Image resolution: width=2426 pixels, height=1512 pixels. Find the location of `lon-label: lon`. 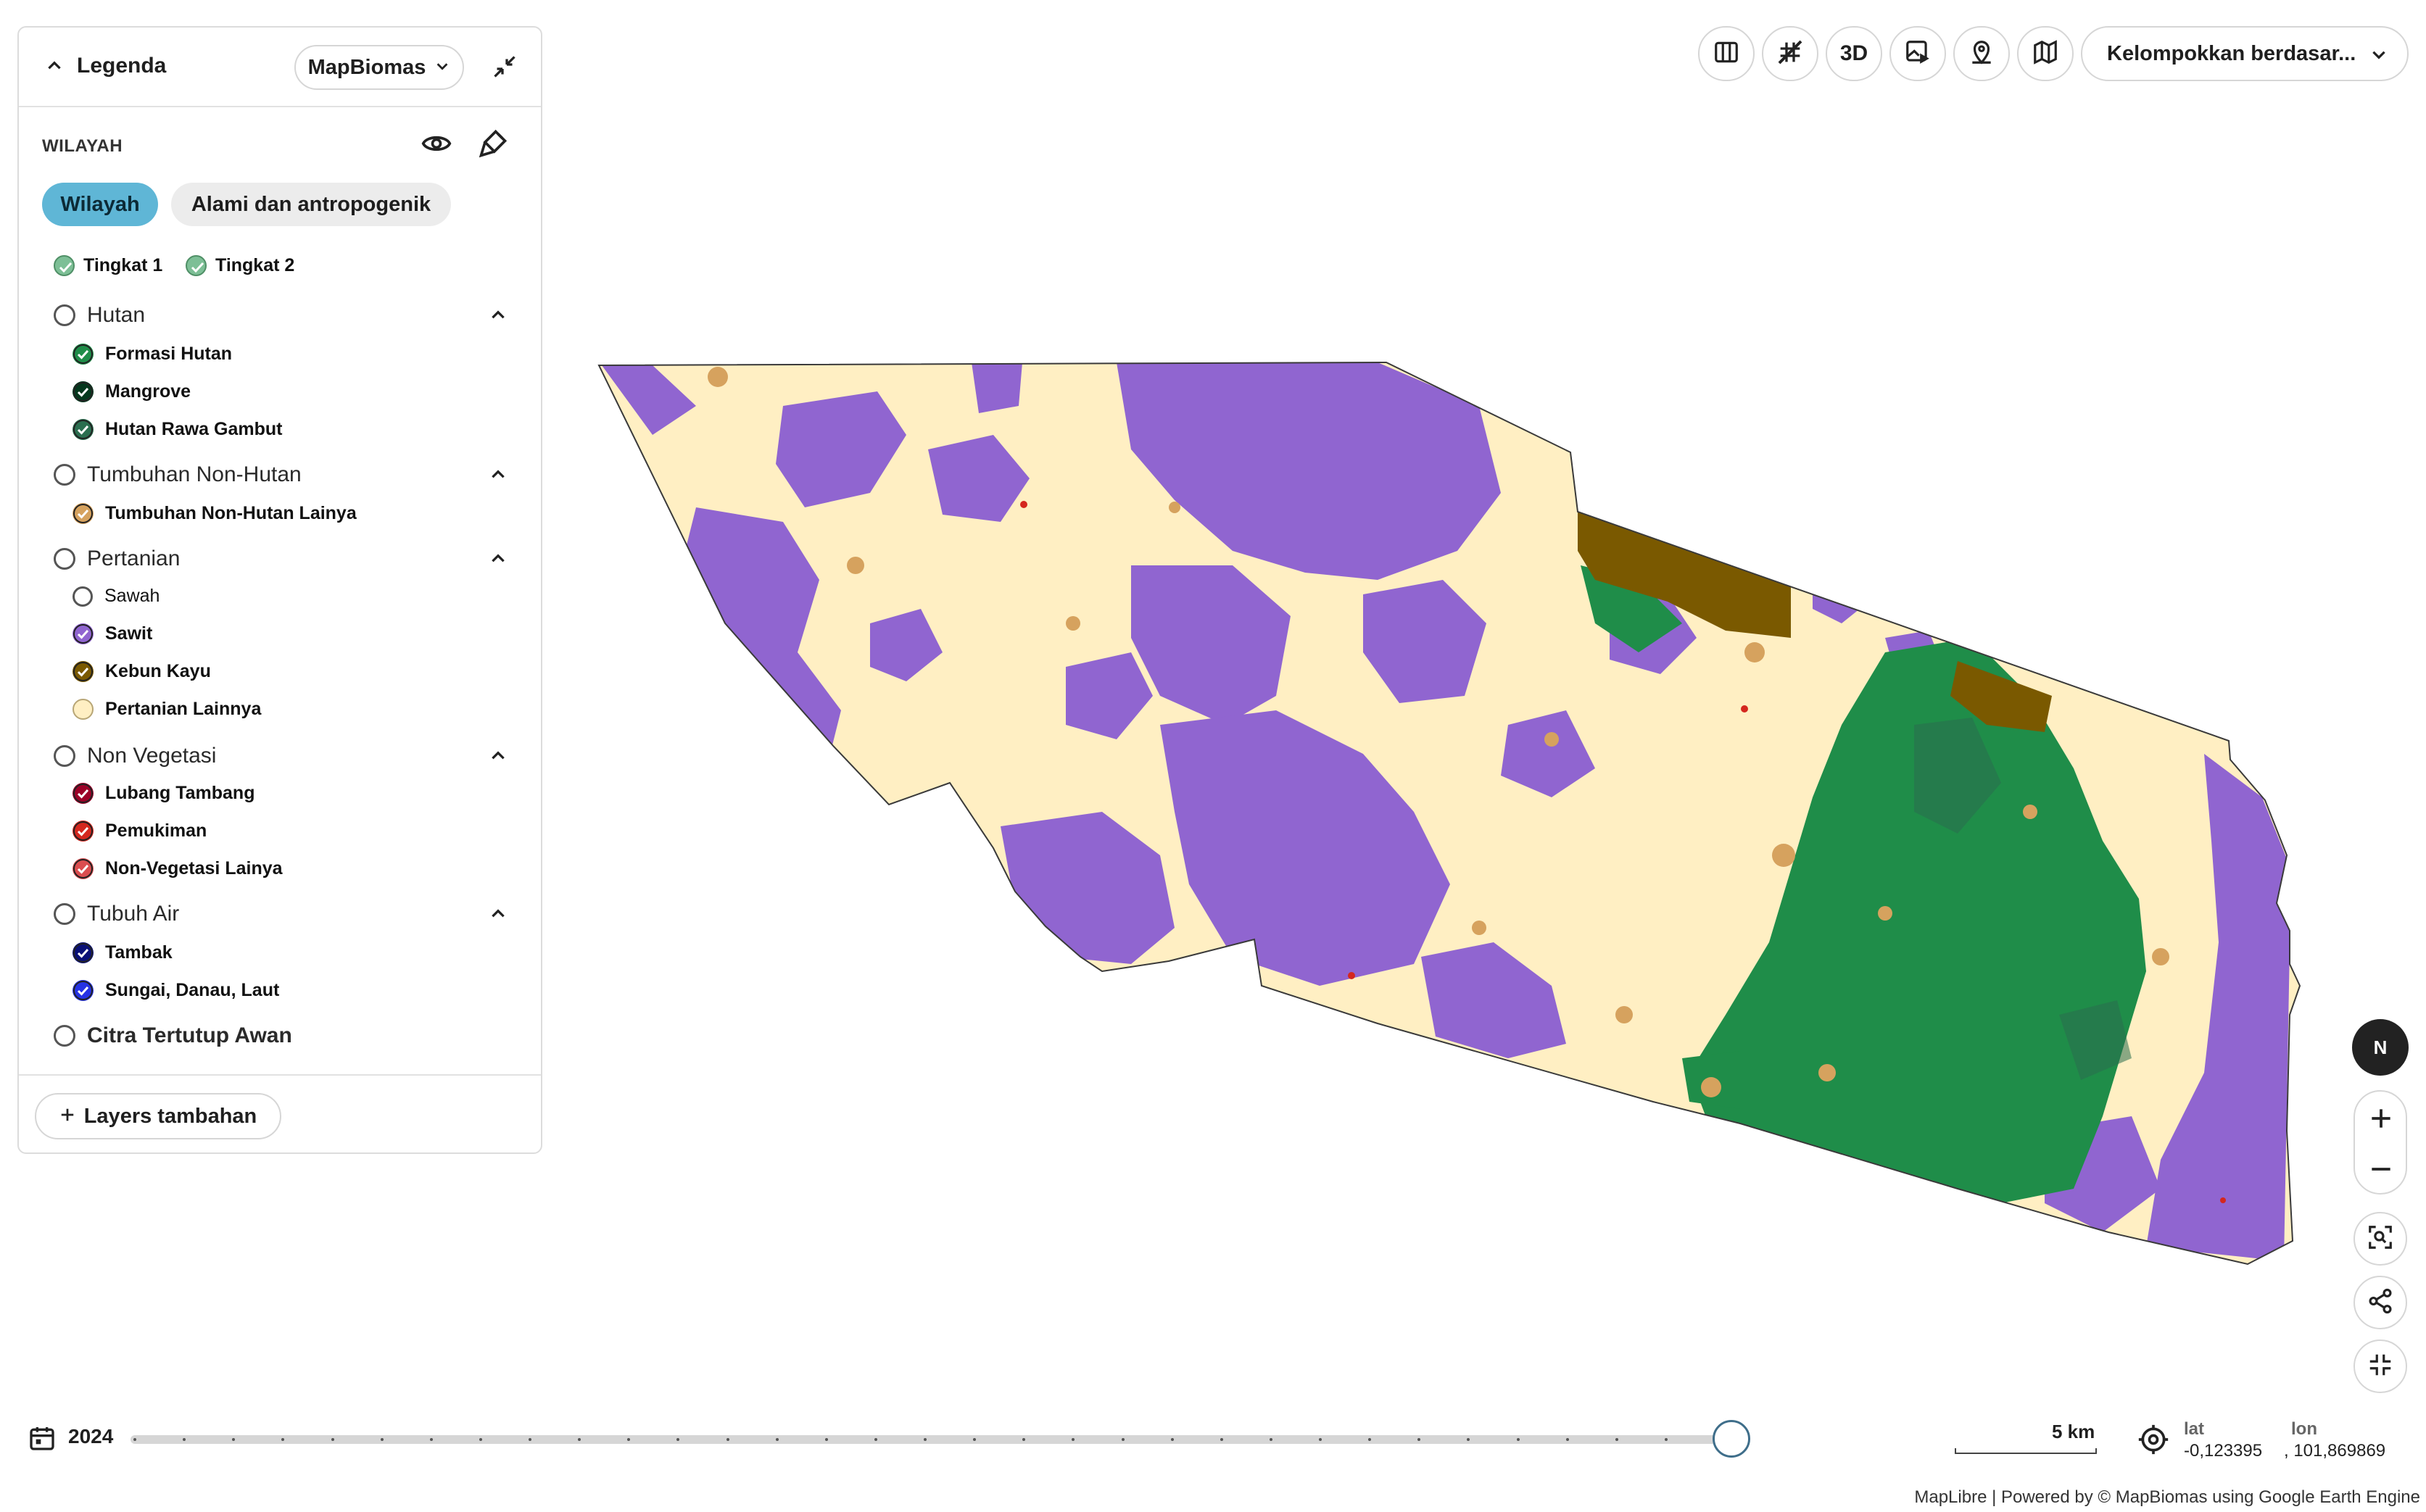

lon-label: lon is located at coordinates (2304, 1429).